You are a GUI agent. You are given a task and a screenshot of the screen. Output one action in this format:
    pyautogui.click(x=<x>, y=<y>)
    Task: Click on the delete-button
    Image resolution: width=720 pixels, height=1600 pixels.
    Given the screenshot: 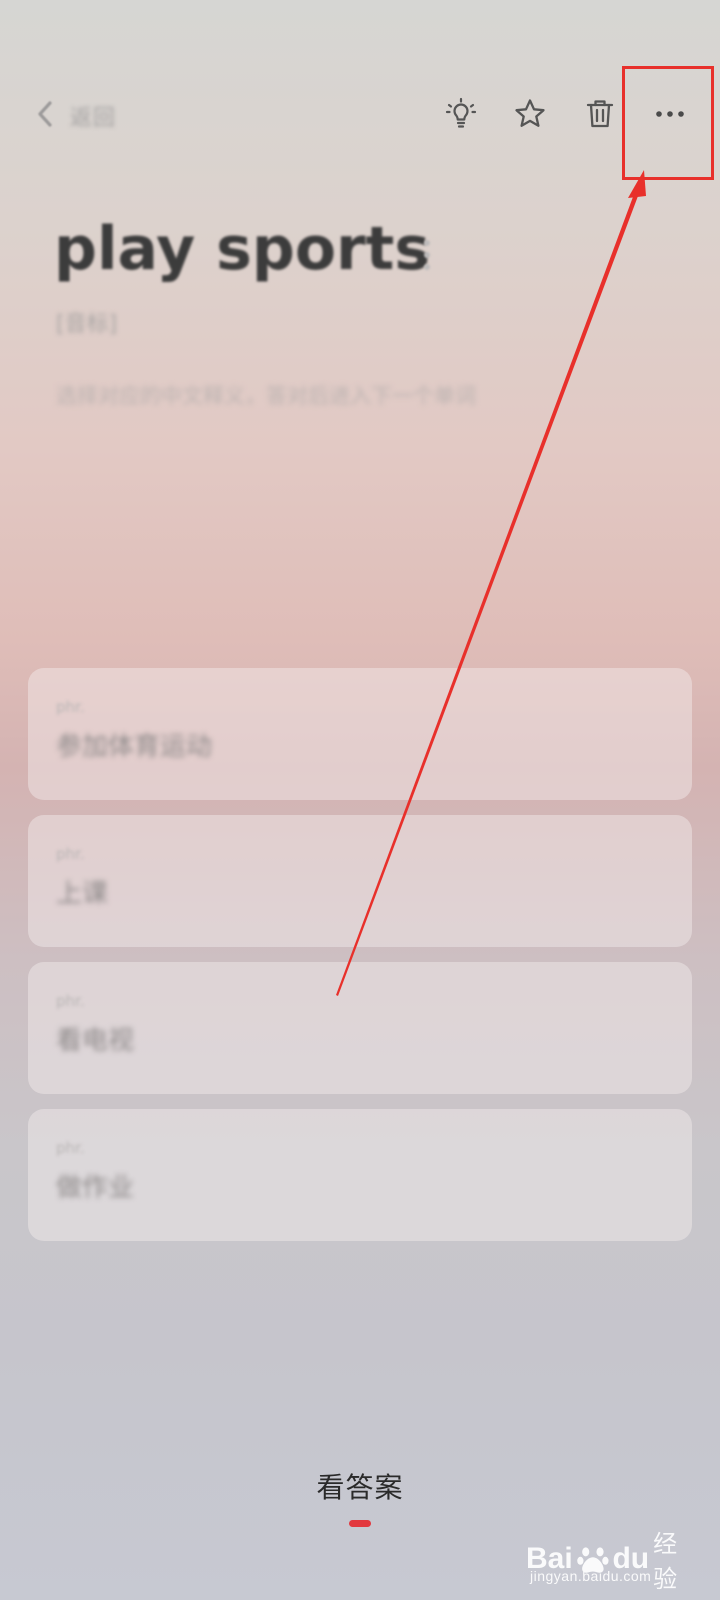 What is the action you would take?
    pyautogui.click(x=600, y=116)
    